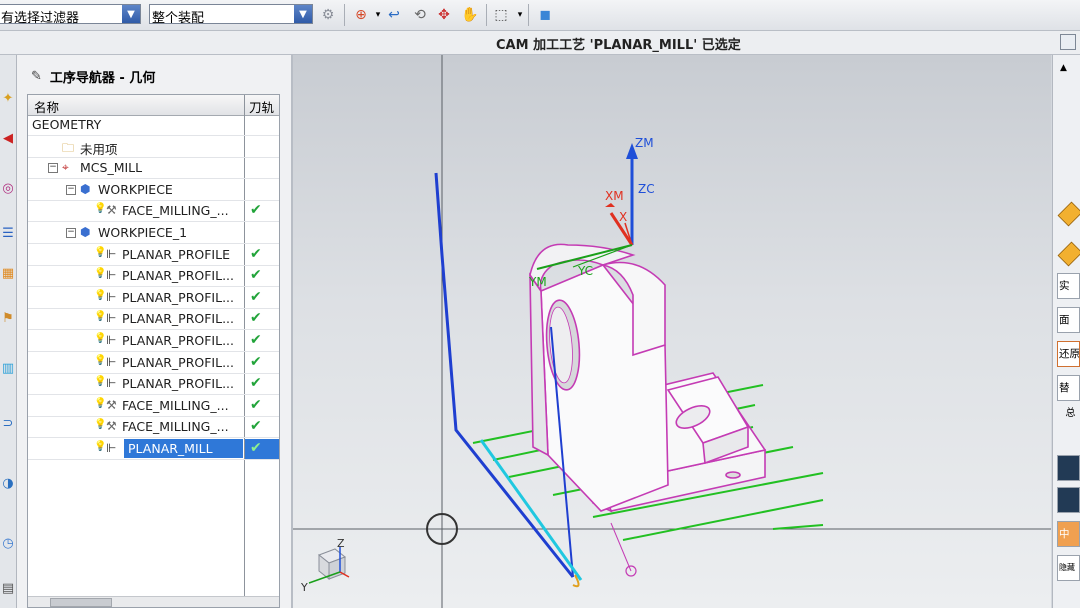 The image size is (1080, 608). Describe the element at coordinates (1068, 388) in the screenshot. I see `palette-button-replace: 替` at that location.